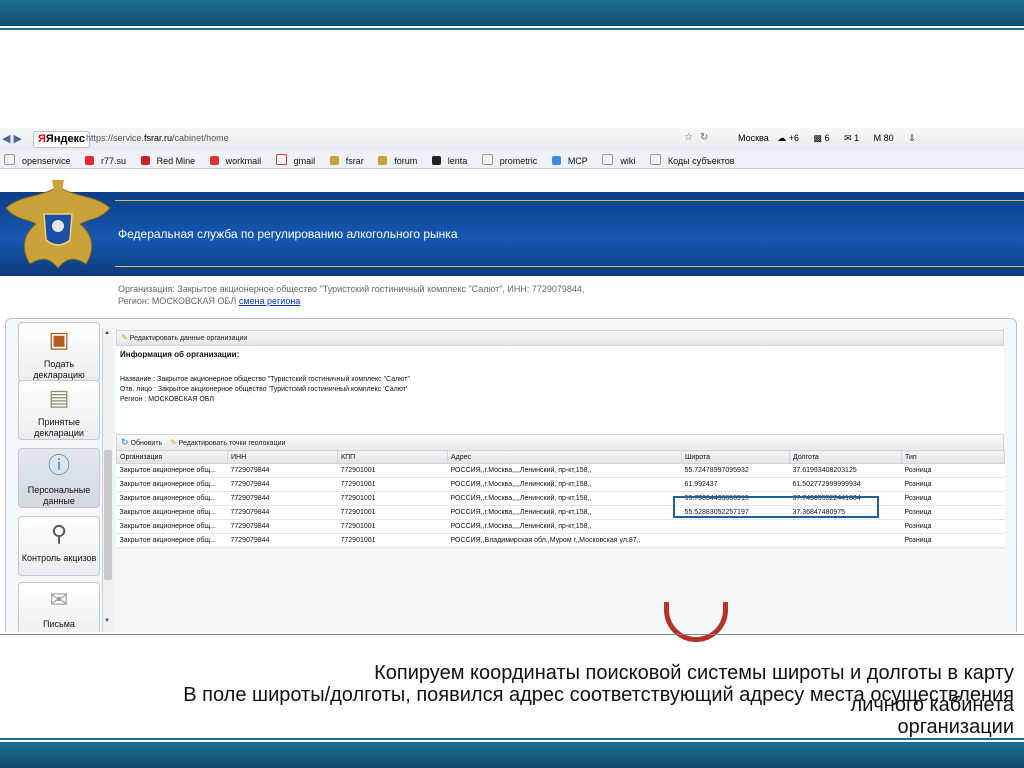 The image size is (1024, 768). I want to click on bookmark-item: r77.su, so click(107, 159).